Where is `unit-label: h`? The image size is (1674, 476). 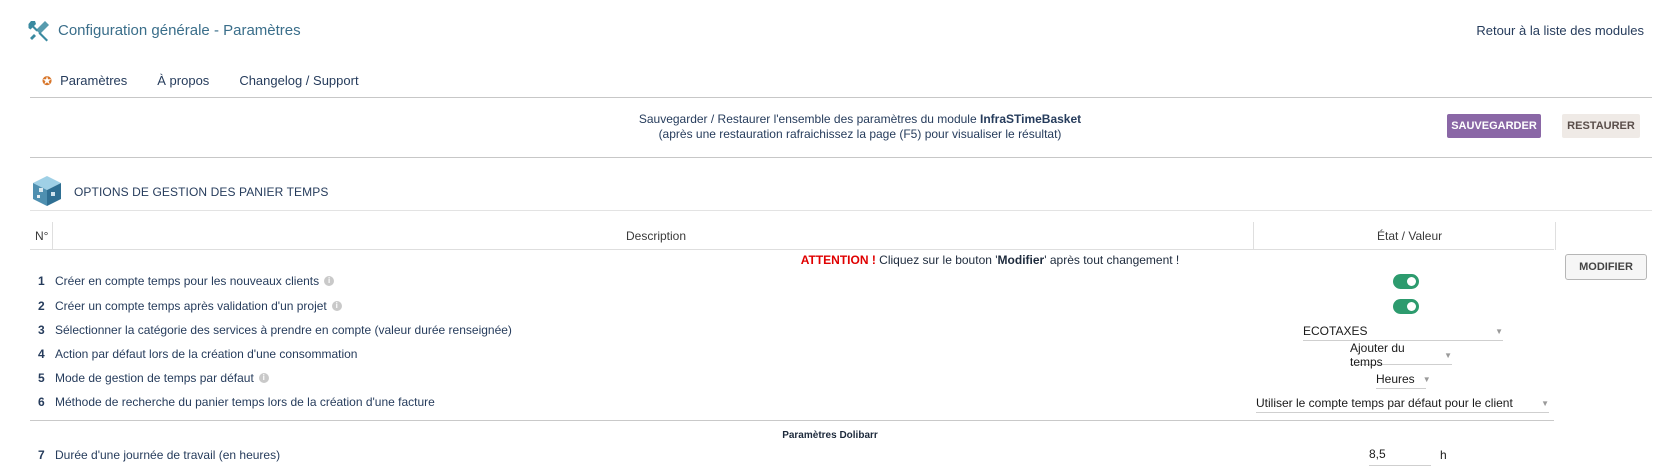 unit-label: h is located at coordinates (1443, 455).